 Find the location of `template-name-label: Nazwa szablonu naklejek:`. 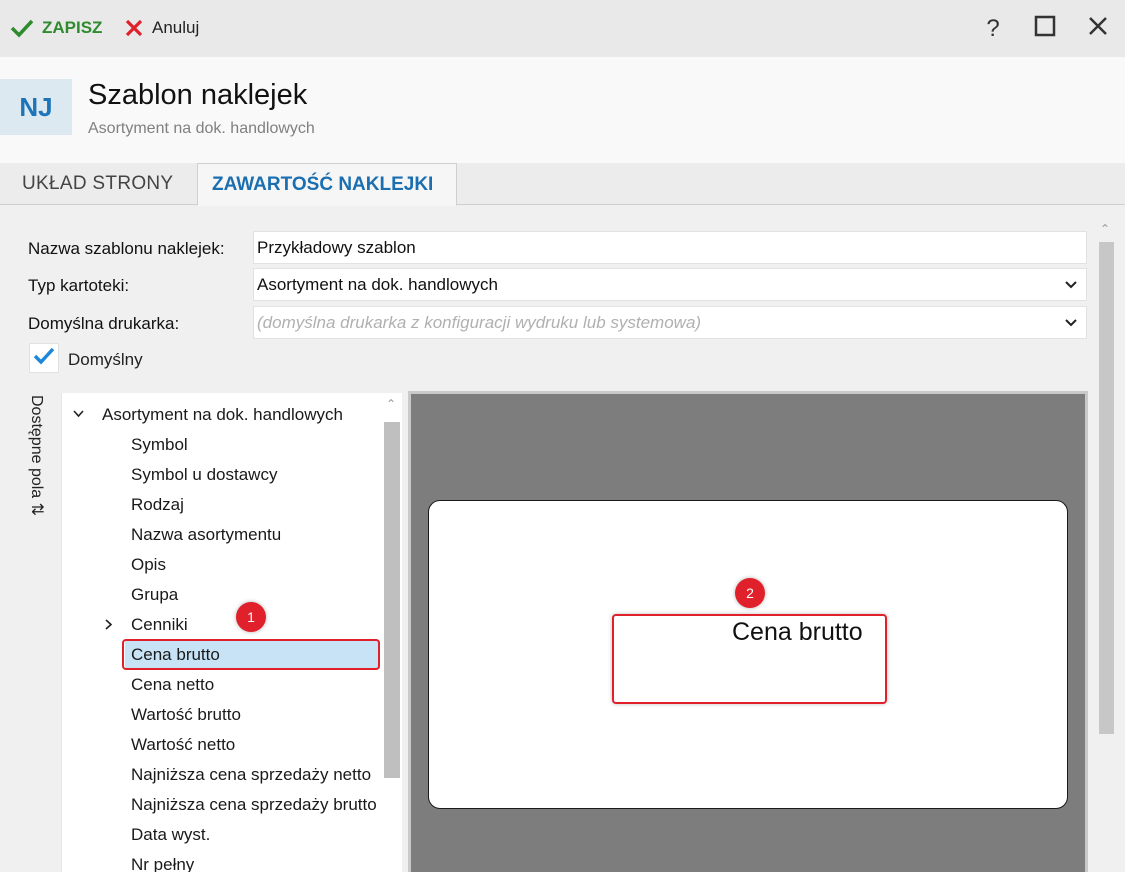

template-name-label: Nazwa szablonu naklejek: is located at coordinates (126, 248).